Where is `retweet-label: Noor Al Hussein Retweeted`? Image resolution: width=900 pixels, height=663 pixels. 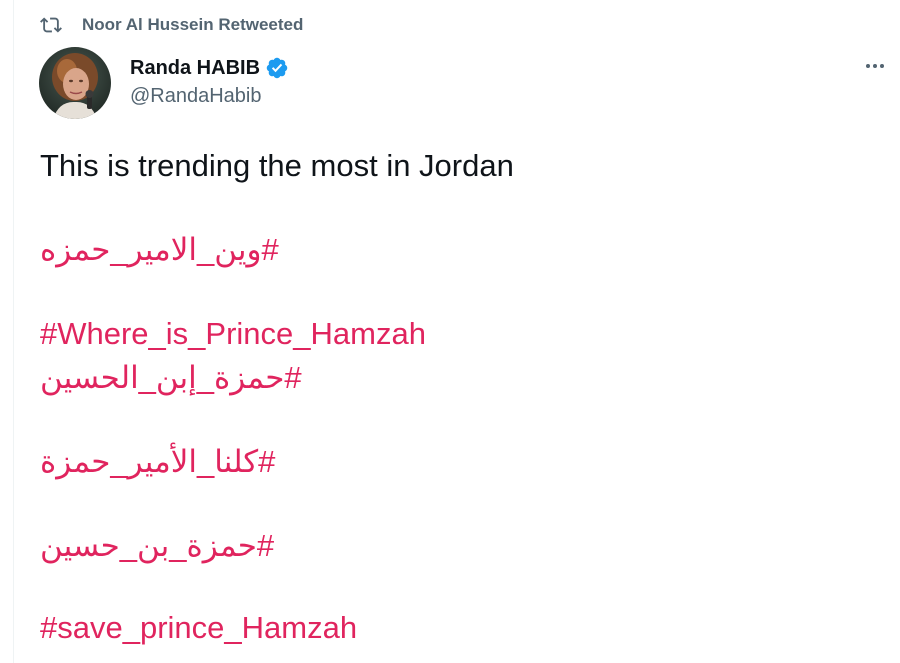 retweet-label: Noor Al Hussein Retweeted is located at coordinates (193, 24).